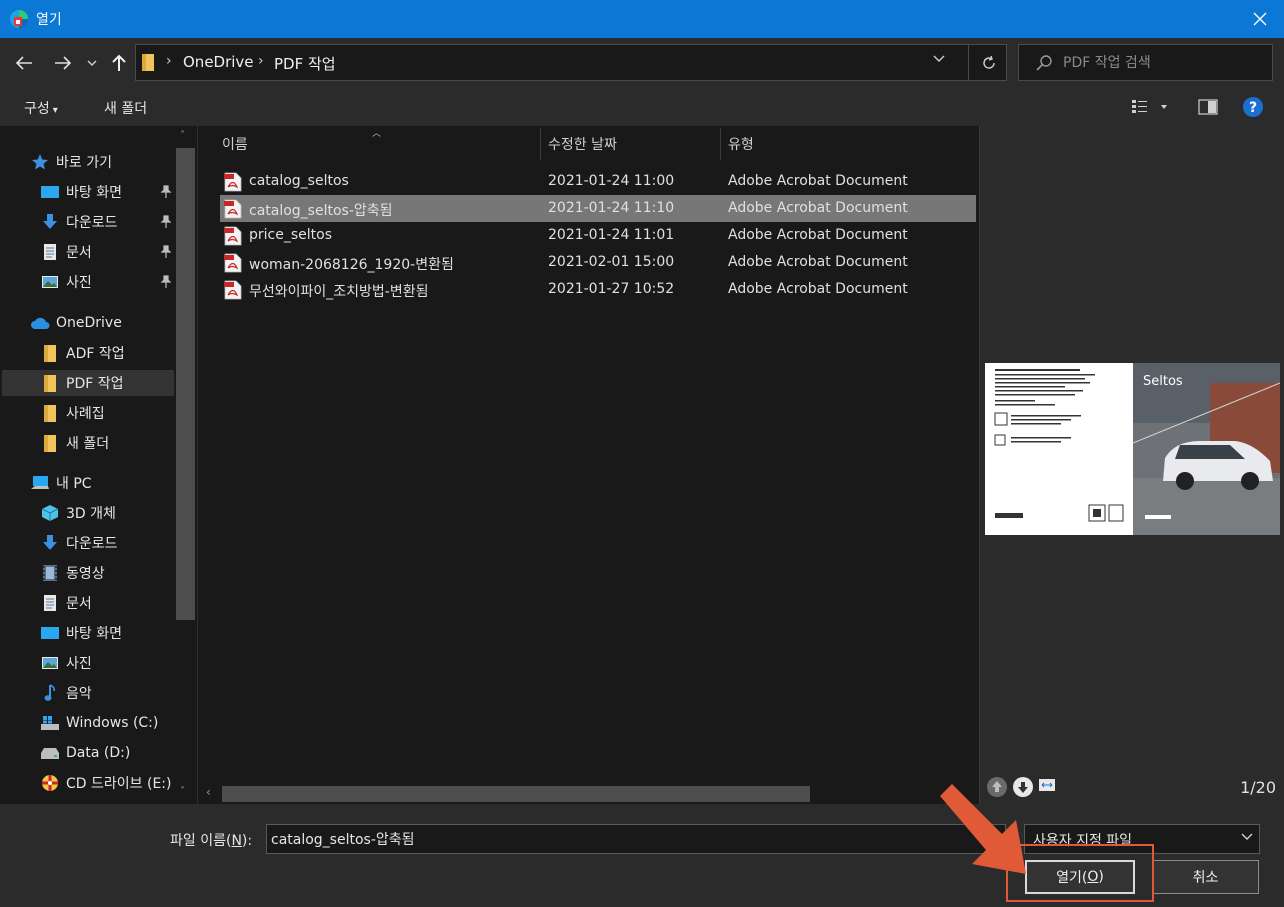 This screenshot has height=907, width=1284. I want to click on horizontal-scrollbar: ‹, so click(588, 793).